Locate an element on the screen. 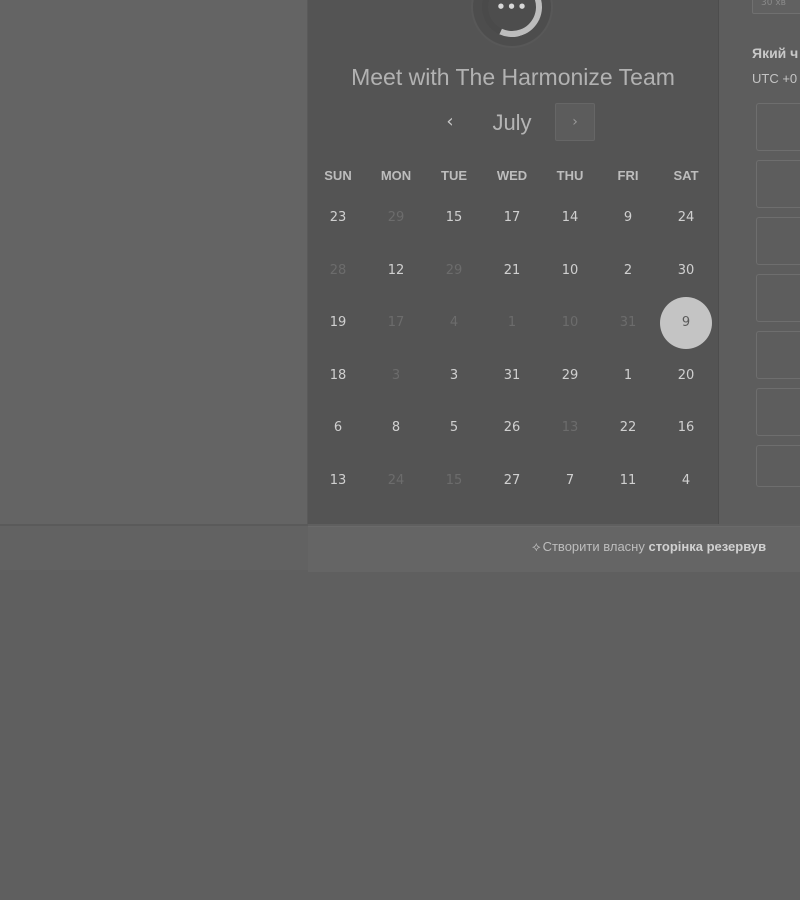 The image size is (800, 900). day-number: 8 is located at coordinates (396, 428).